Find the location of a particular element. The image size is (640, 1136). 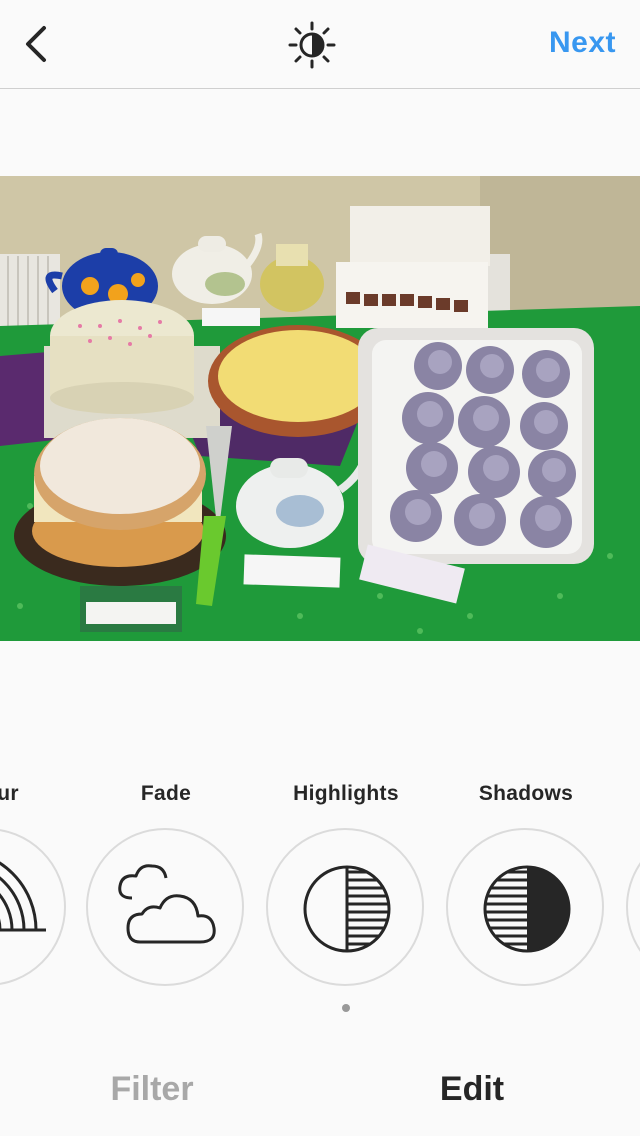

tool-highlights-button is located at coordinates (345, 907).